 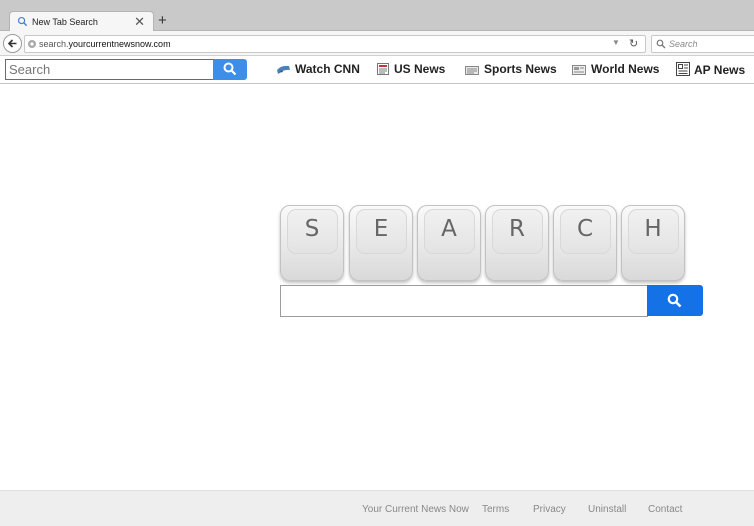 I want to click on new-tab-button: +, so click(x=162, y=21).